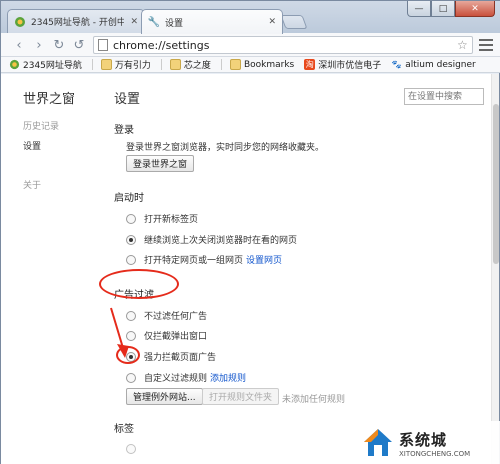  I want to click on adblock-option-custom: 自定义过滤规则 添加规则, so click(186, 377).